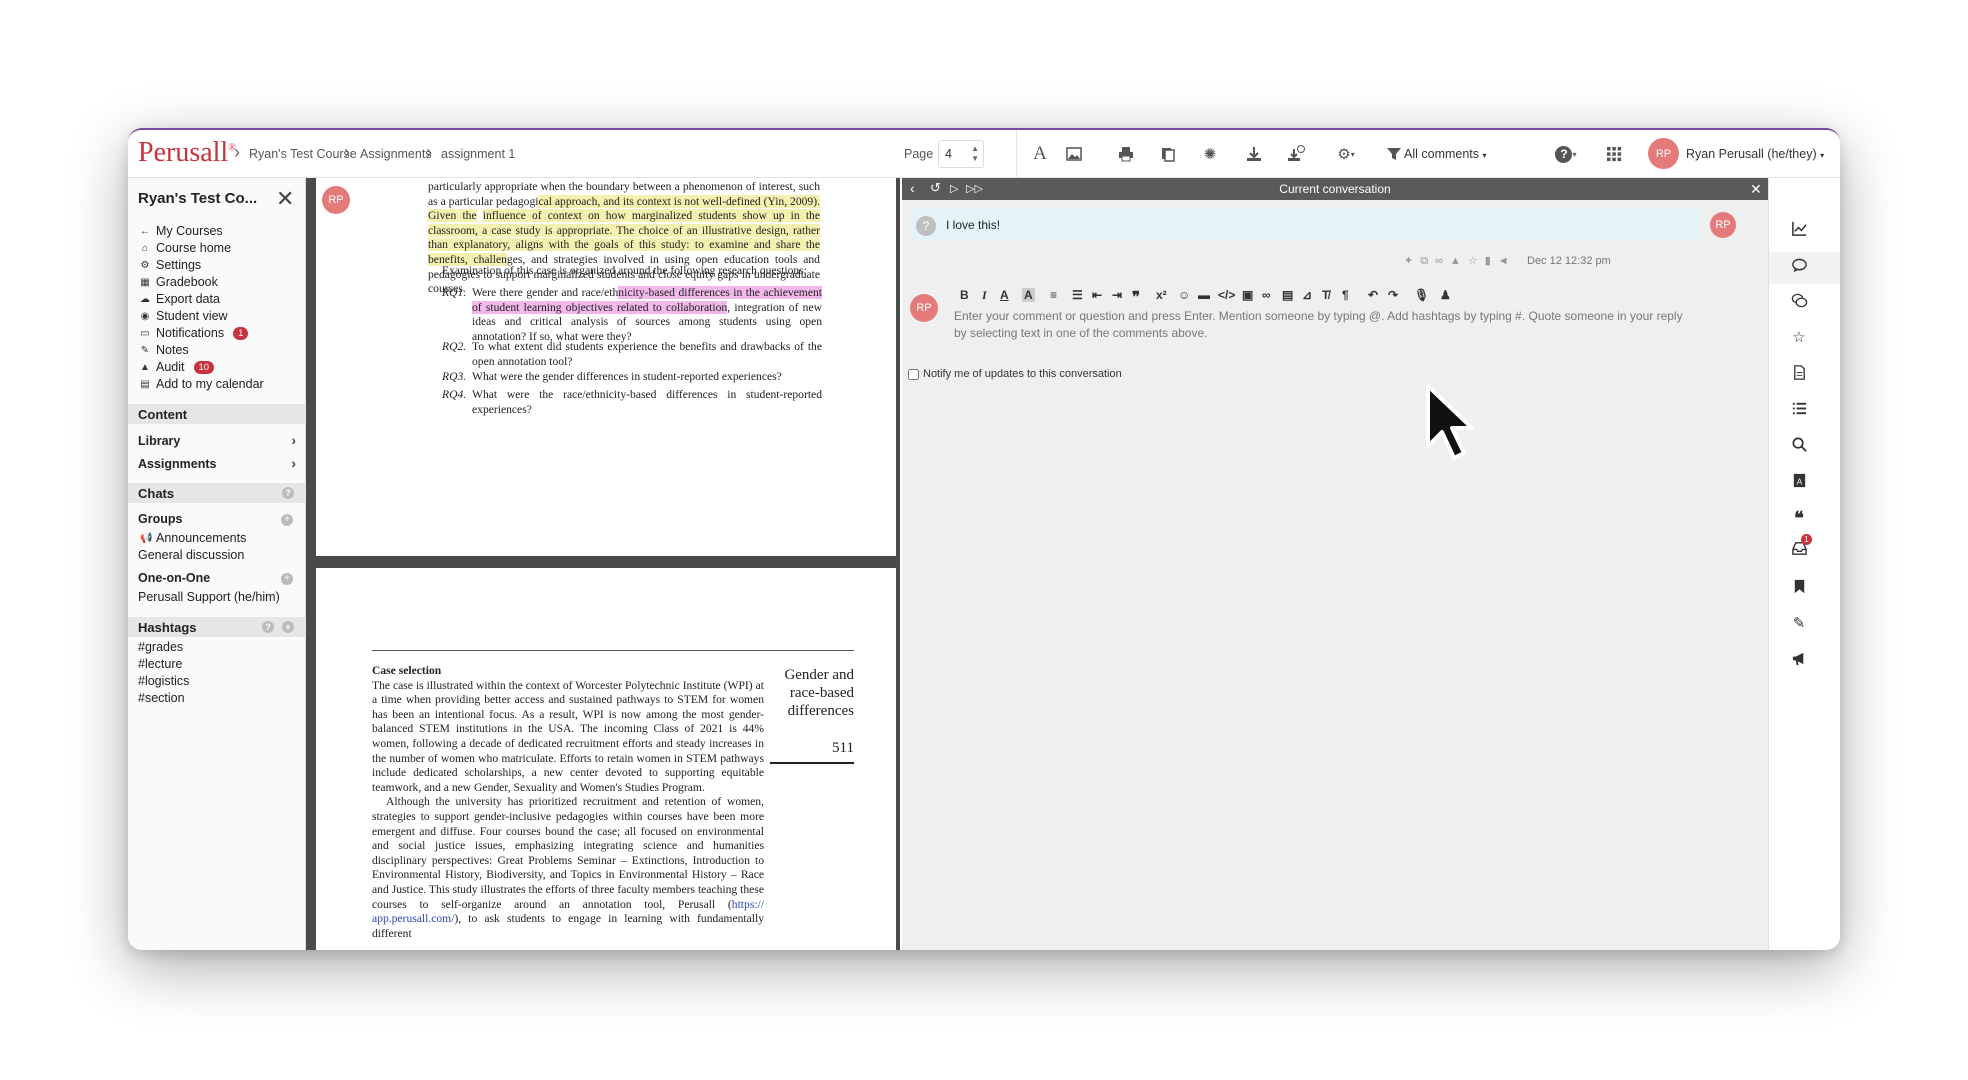 The height and width of the screenshot is (1080, 1968). Describe the element at coordinates (1799, 410) in the screenshot. I see `list-icon` at that location.